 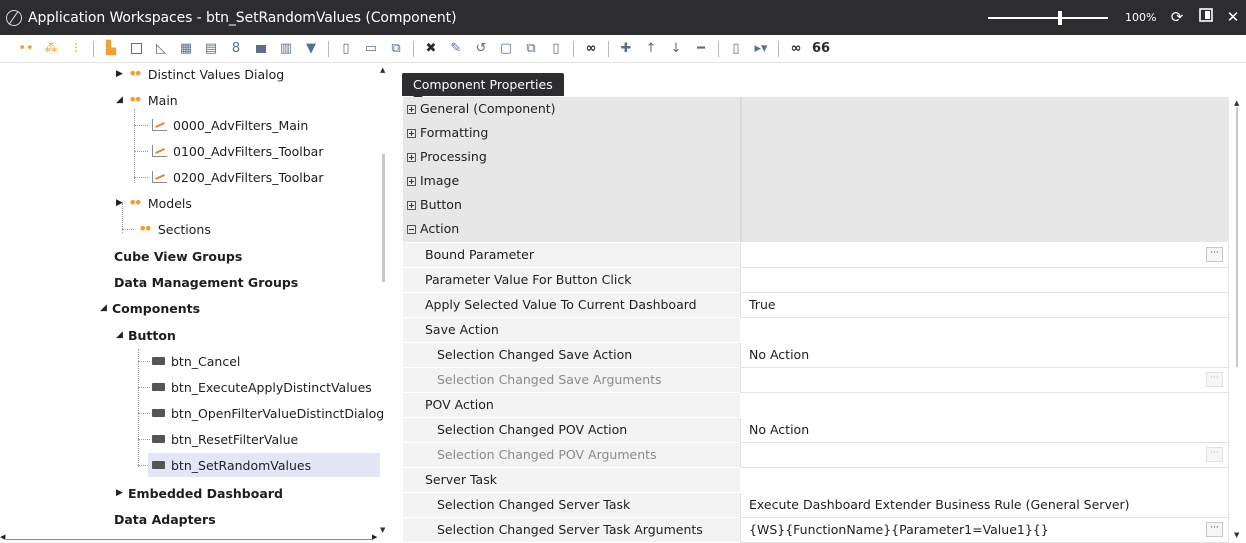 I want to click on org-icon: ⁂, so click(x=51, y=49).